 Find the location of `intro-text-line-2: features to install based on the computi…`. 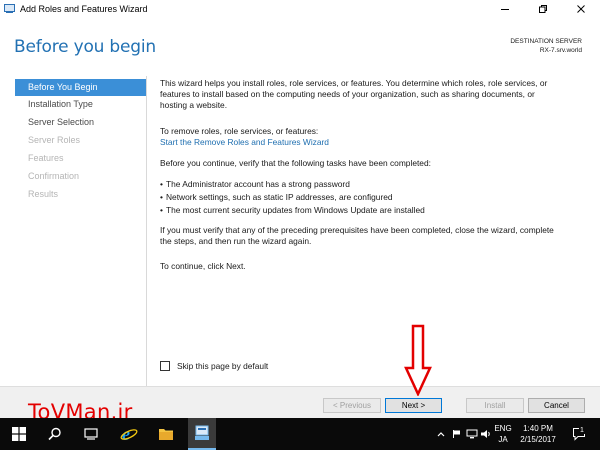

intro-text-line-2: features to install based on the computi… is located at coordinates (347, 94).